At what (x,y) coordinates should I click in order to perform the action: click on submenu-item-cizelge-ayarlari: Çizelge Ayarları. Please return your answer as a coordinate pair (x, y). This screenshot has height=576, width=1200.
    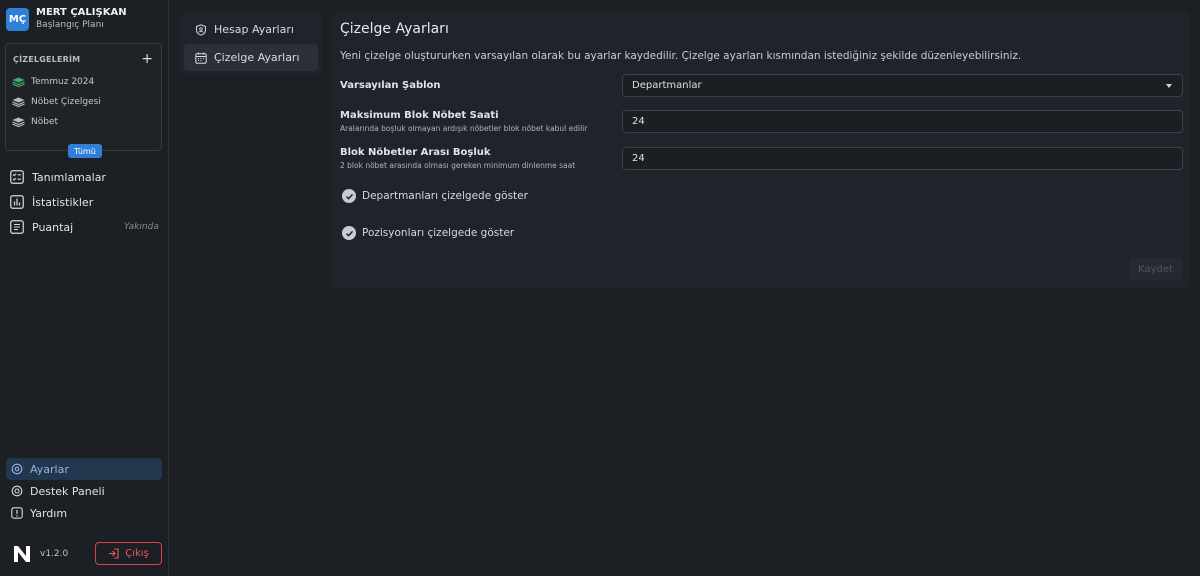
    Looking at the image, I should click on (251, 57).